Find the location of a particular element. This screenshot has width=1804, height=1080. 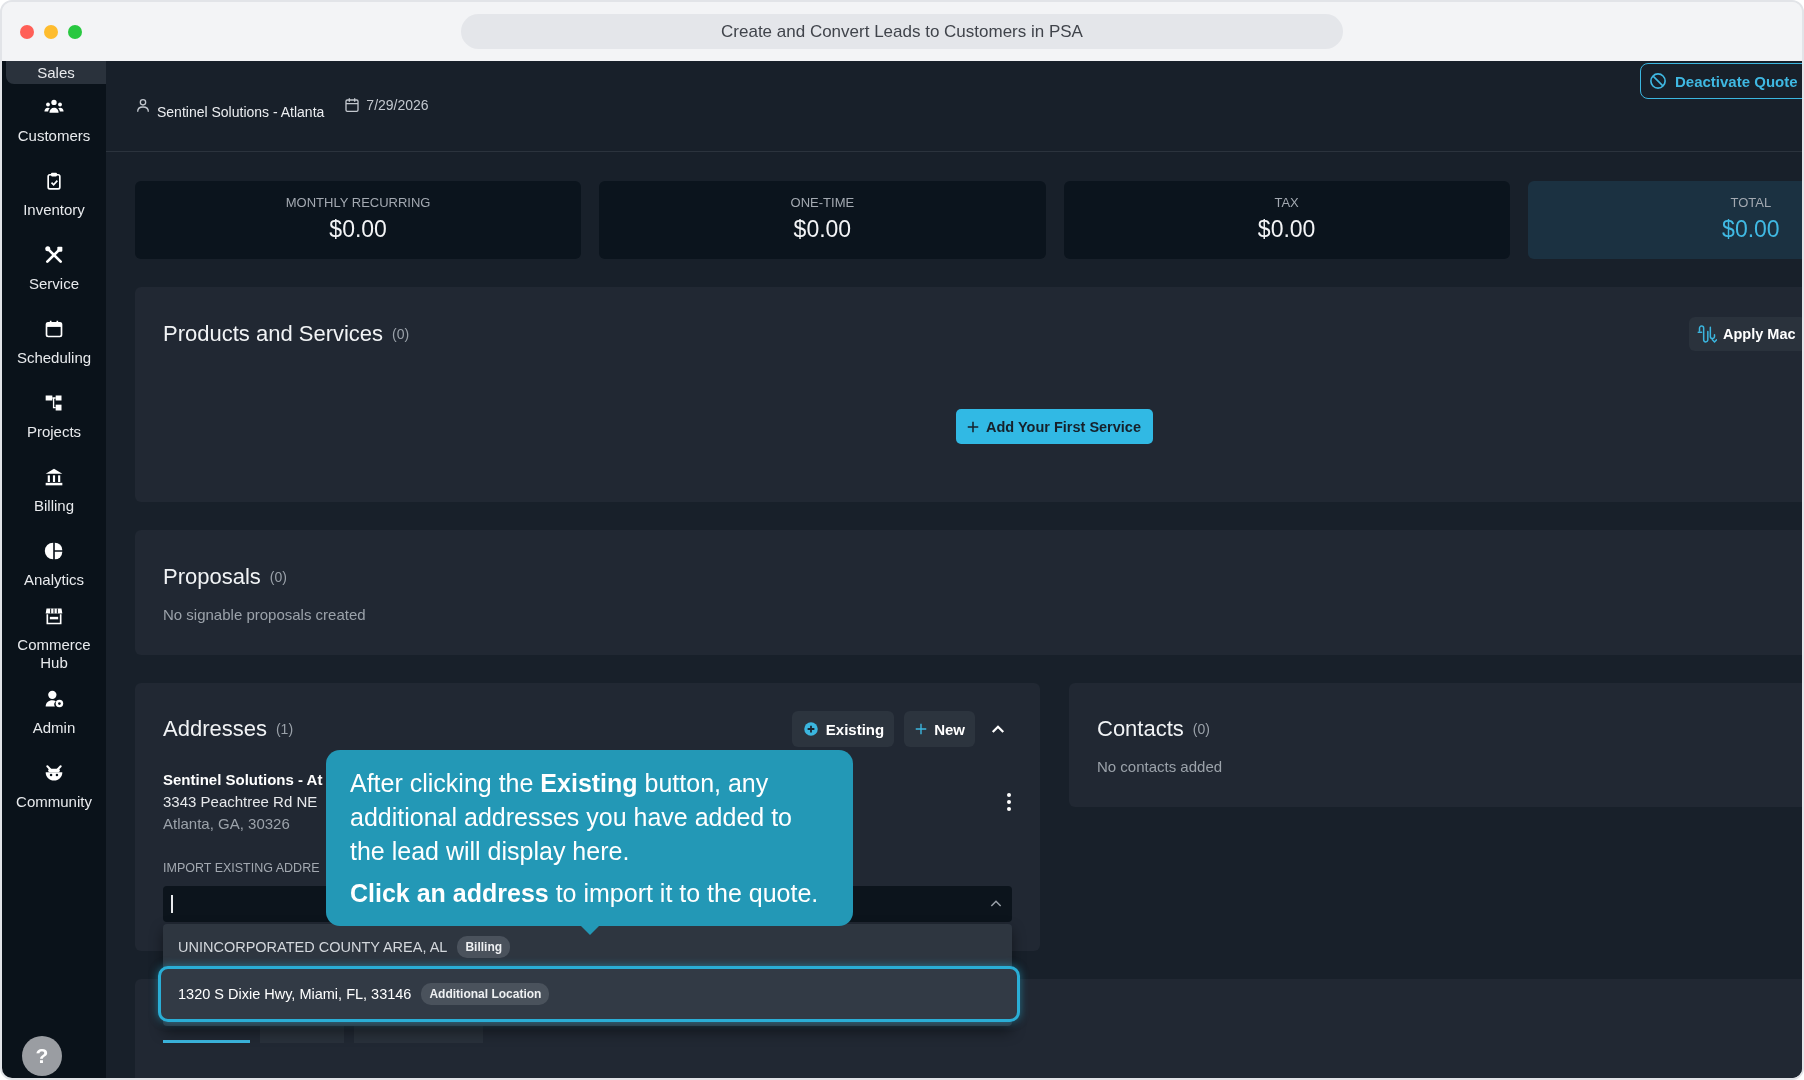

empty-message: No contacts added is located at coordinates (1160, 767).